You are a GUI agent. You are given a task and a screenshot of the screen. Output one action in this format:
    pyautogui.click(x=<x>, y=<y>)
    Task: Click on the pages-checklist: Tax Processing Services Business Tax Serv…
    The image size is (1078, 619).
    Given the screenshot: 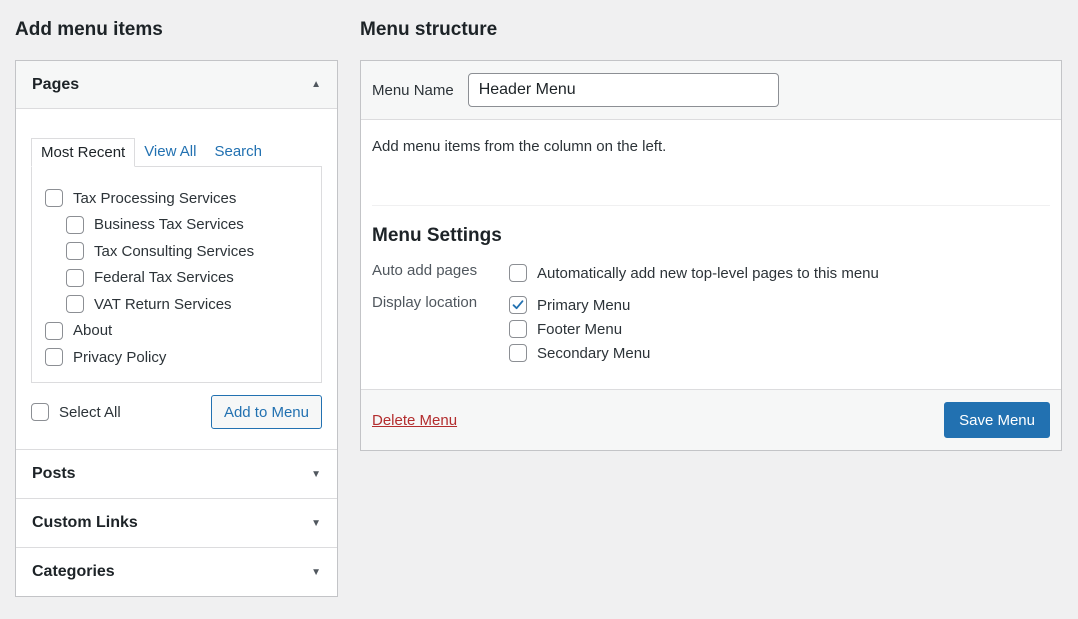 What is the action you would take?
    pyautogui.click(x=176, y=274)
    